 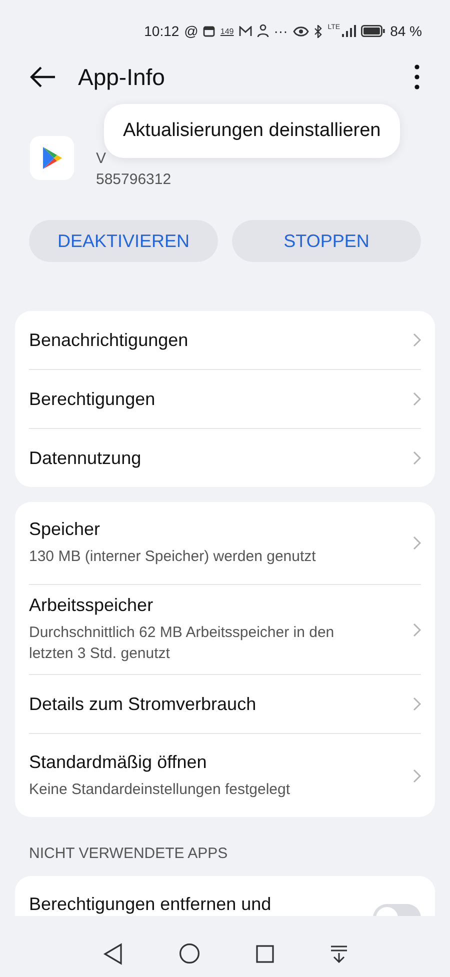 I want to click on settings-row: Berechtigungen, so click(x=225, y=399).